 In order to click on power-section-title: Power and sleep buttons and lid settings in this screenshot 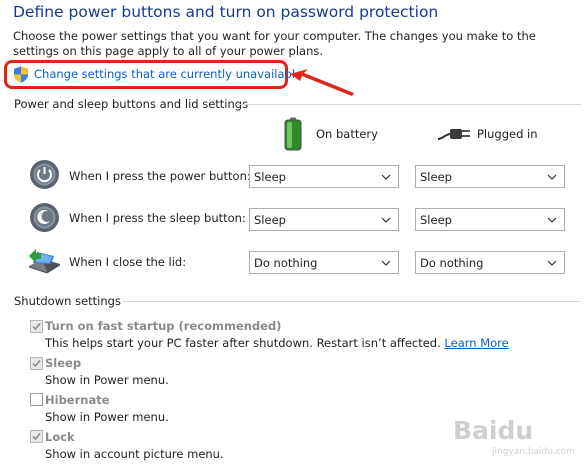, I will do `click(131, 104)`.